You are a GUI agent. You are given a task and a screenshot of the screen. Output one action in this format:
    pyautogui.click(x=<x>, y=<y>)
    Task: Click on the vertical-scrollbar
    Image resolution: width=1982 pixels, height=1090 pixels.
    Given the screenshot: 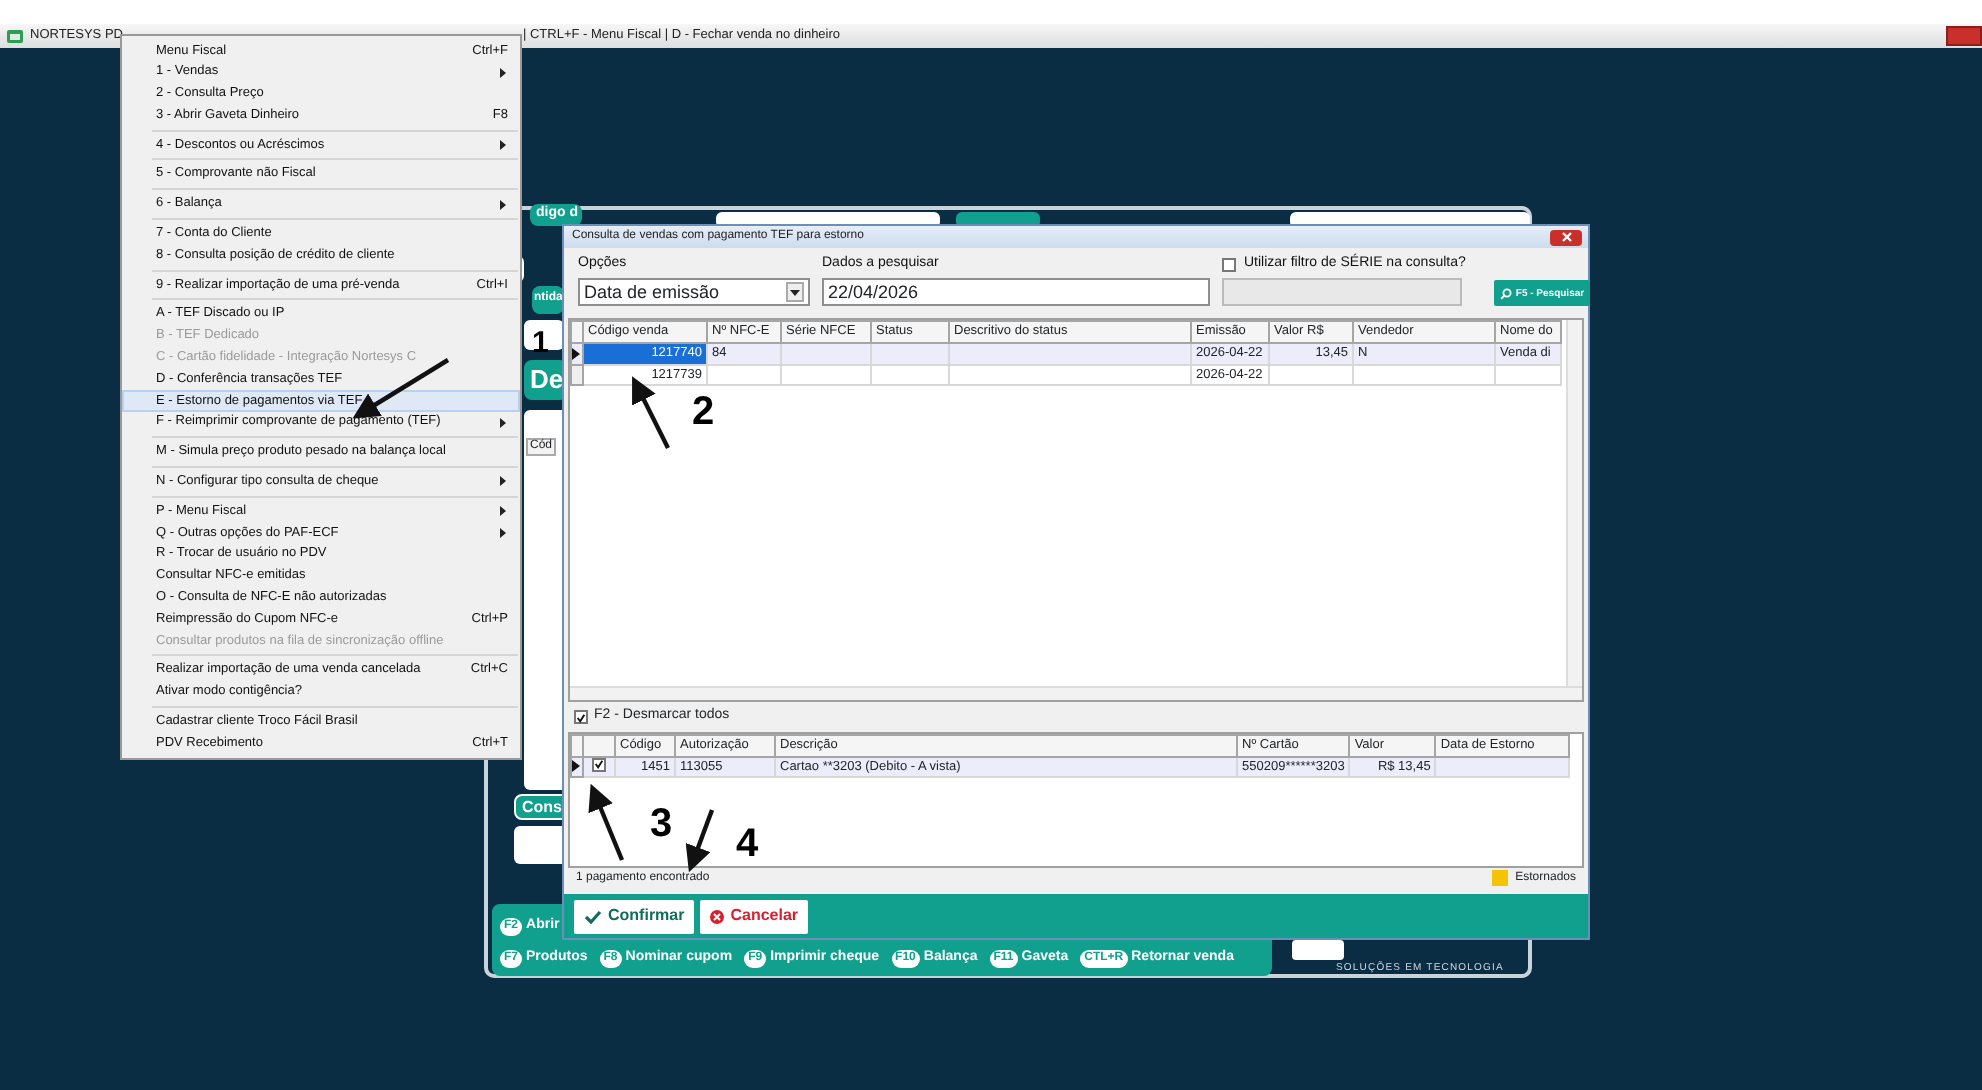 What is the action you would take?
    pyautogui.click(x=1574, y=503)
    